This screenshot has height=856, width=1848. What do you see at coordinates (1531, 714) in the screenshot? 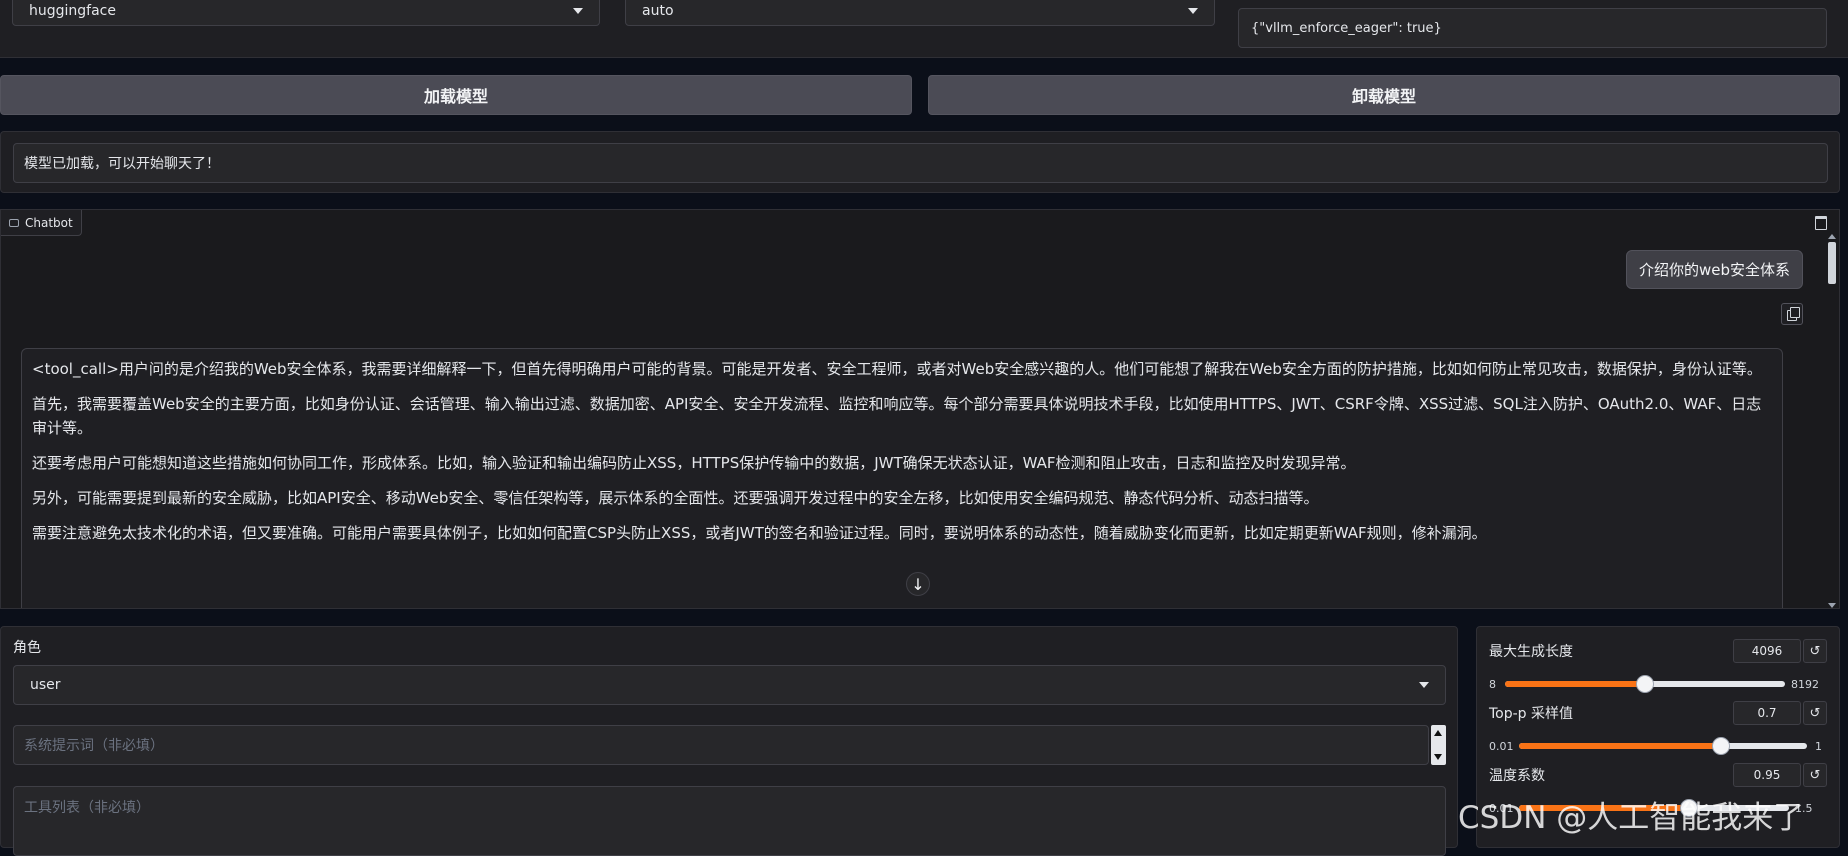
I see `top-p-label: Top-p 采样值` at bounding box center [1531, 714].